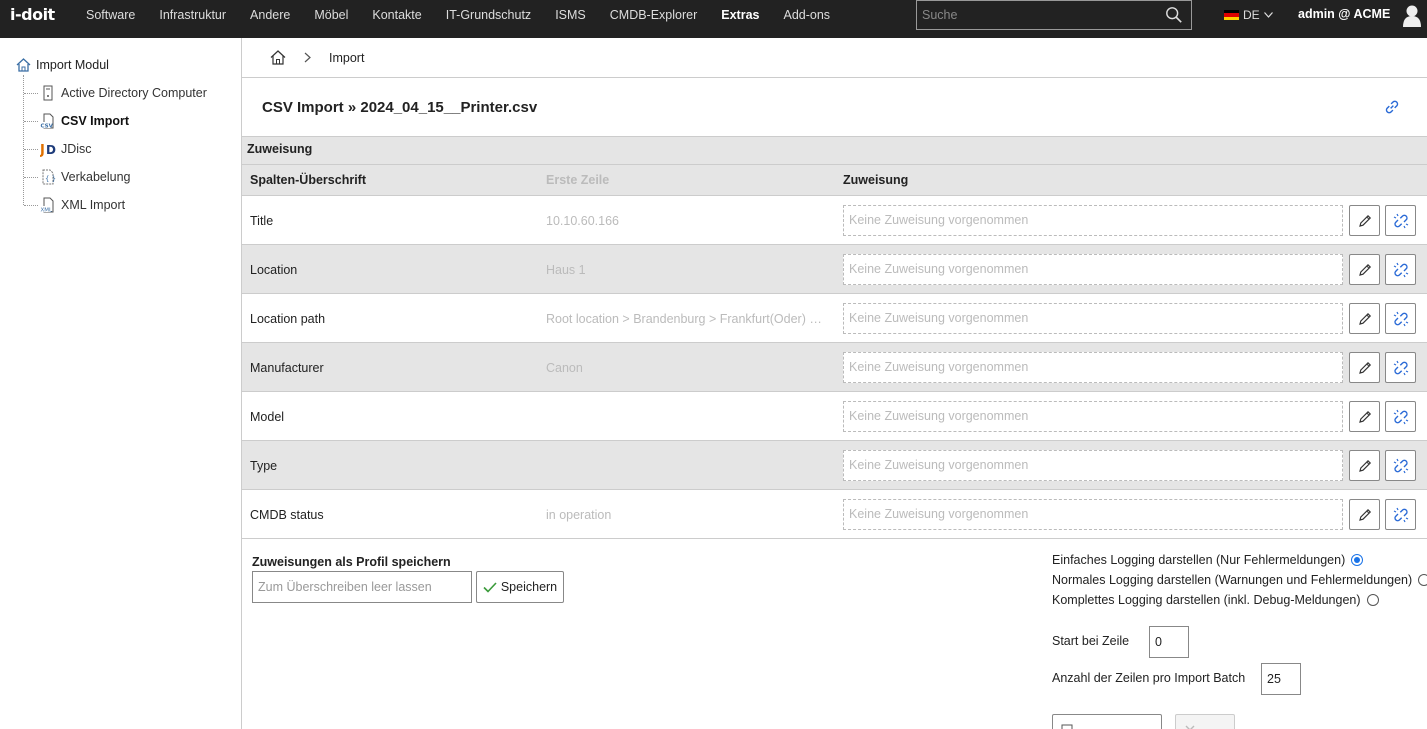 This screenshot has height=729, width=1427. Describe the element at coordinates (192, 19) in the screenshot. I see `menu-item-infrastruktur: Infrastruktur` at that location.